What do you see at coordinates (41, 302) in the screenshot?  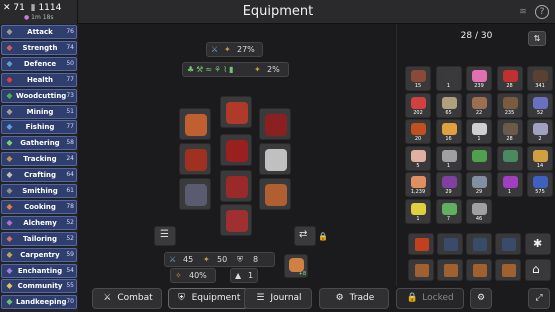 I see `skill-name: Landkeeping` at bounding box center [41, 302].